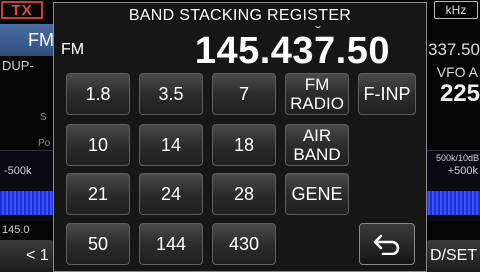 The image size is (480, 272). Describe the element at coordinates (22, 10) in the screenshot. I see `tx-indicator: TX` at that location.